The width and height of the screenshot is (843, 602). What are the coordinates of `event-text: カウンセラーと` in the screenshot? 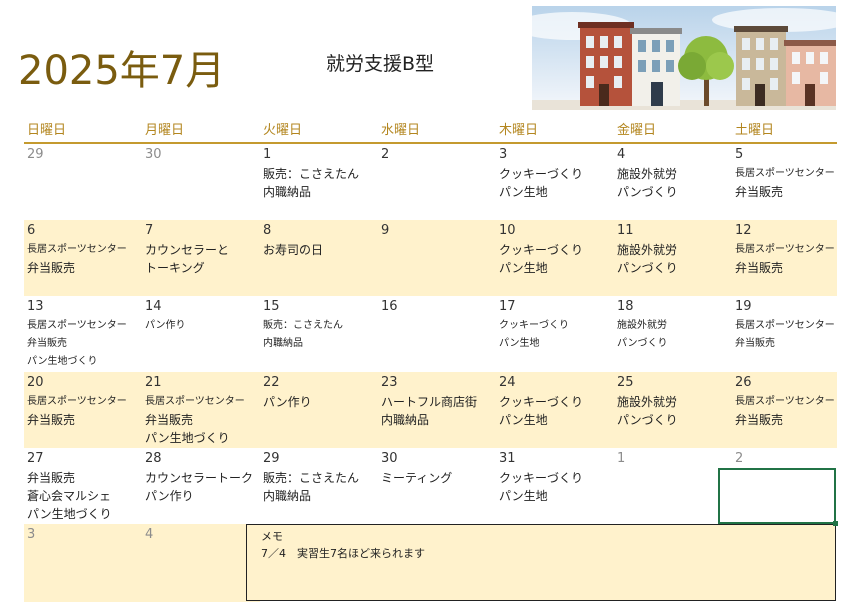 It's located at (187, 250).